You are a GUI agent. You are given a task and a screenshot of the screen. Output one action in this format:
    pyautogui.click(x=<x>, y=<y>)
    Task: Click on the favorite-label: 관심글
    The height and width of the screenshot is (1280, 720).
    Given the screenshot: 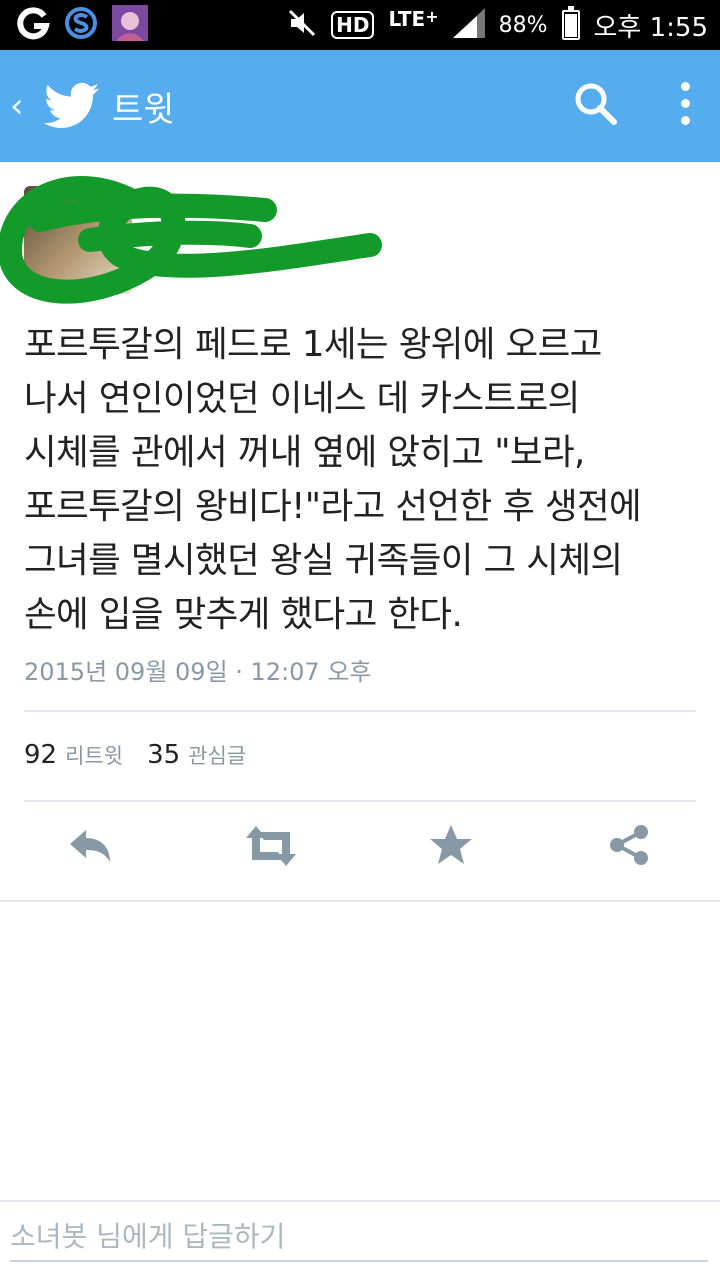 What is the action you would take?
    pyautogui.click(x=217, y=755)
    